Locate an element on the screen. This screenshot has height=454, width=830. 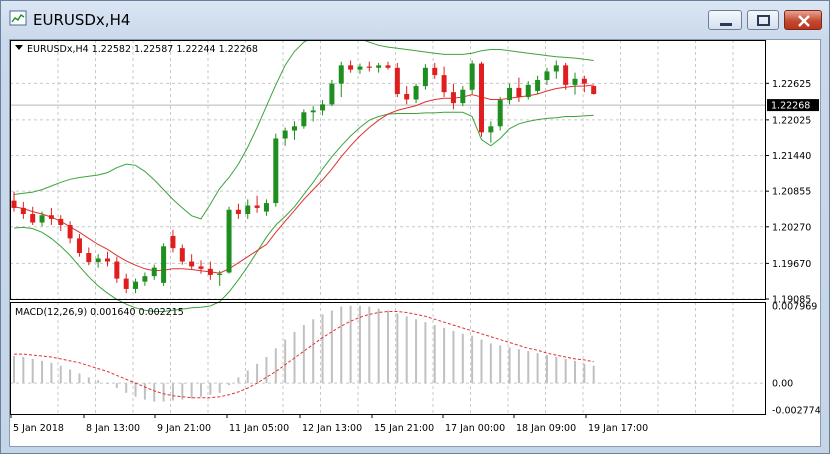
macd-tick-label: 0.007969 is located at coordinates (794, 307).